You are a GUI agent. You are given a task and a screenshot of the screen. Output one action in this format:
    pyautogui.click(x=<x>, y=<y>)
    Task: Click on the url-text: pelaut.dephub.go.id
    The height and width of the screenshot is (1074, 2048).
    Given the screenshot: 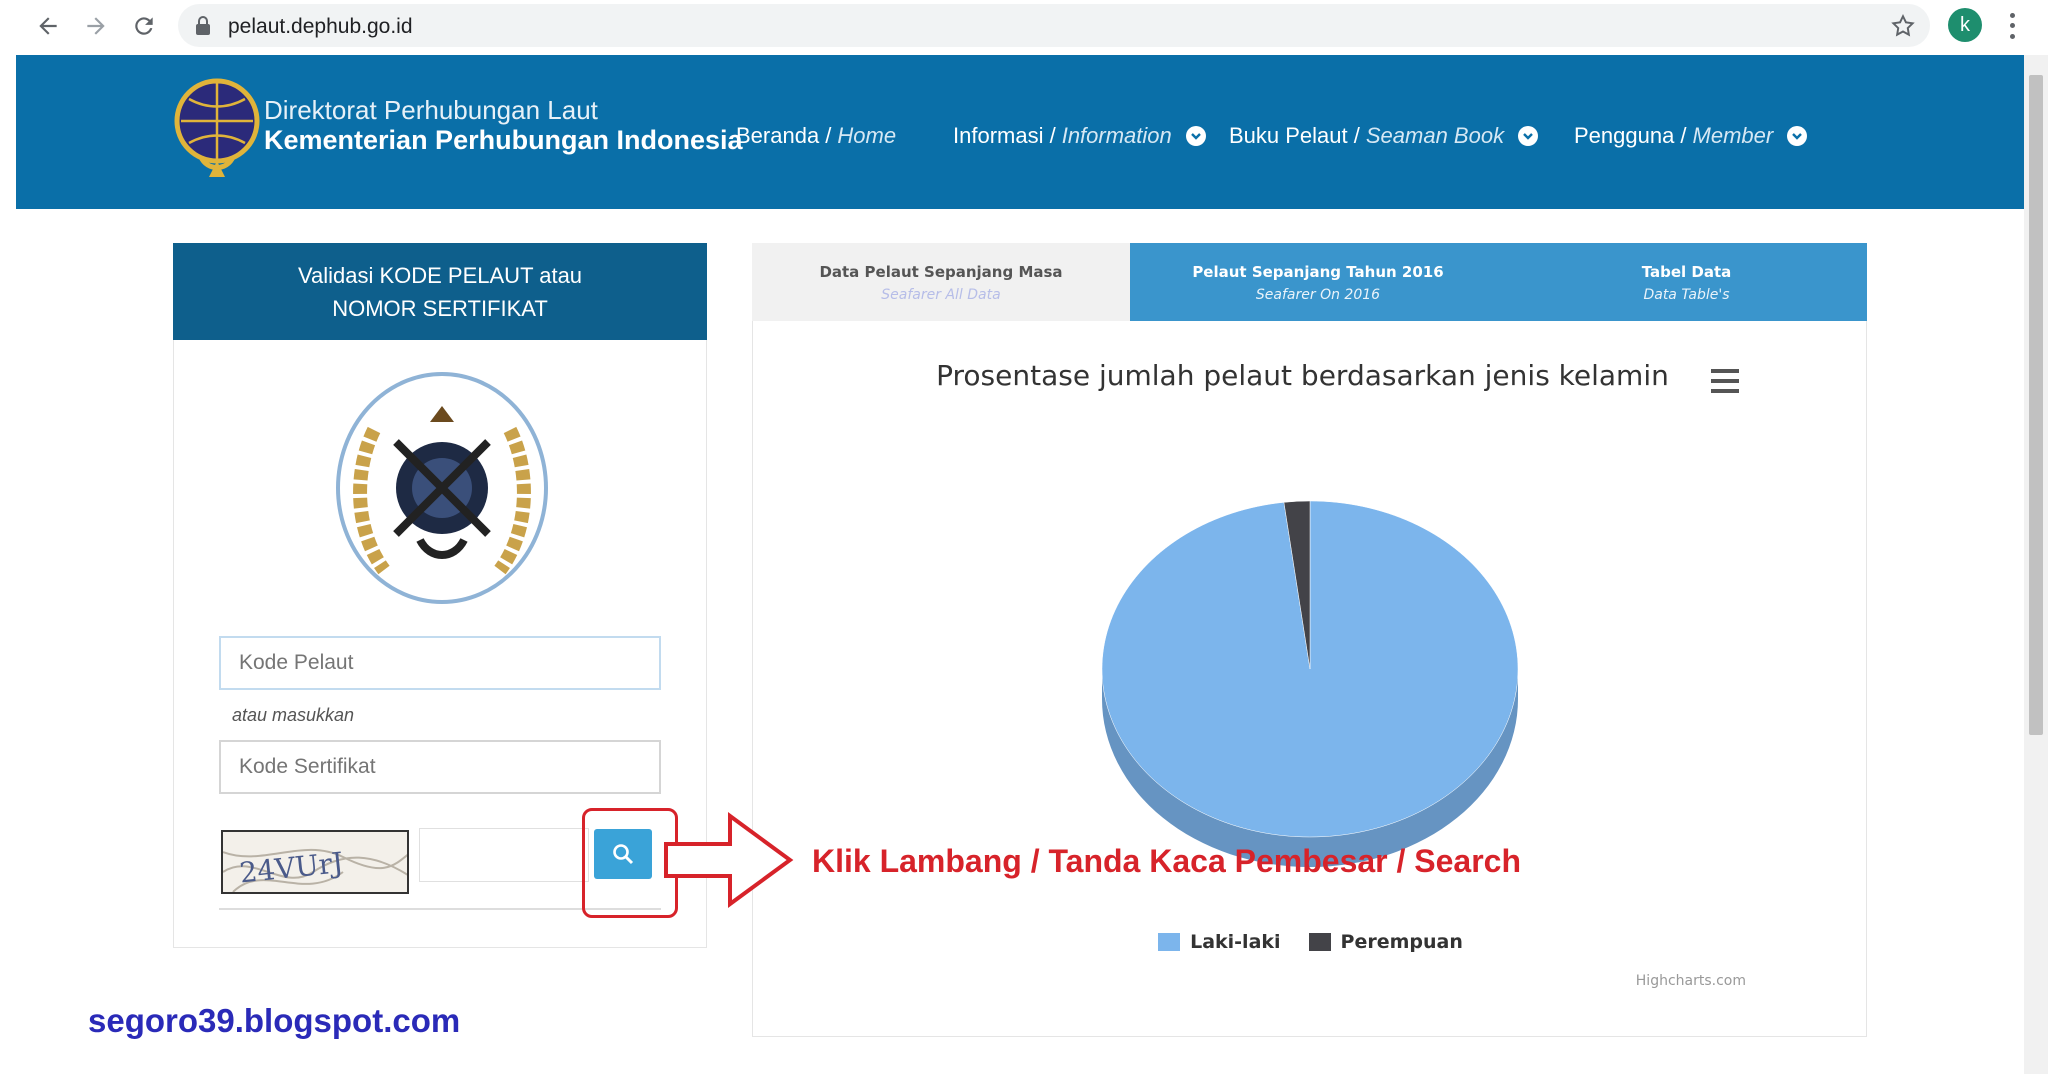 What is the action you would take?
    pyautogui.click(x=320, y=27)
    